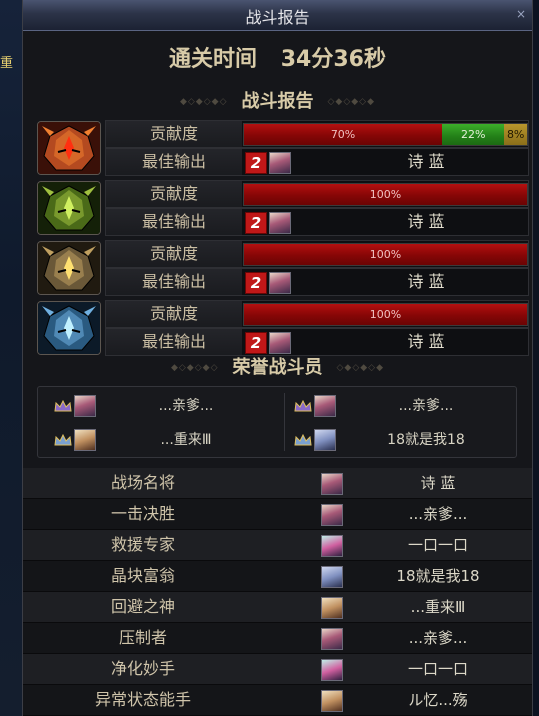 This screenshot has height=716, width=539. I want to click on contribution-percent: 8%, so click(515, 134).